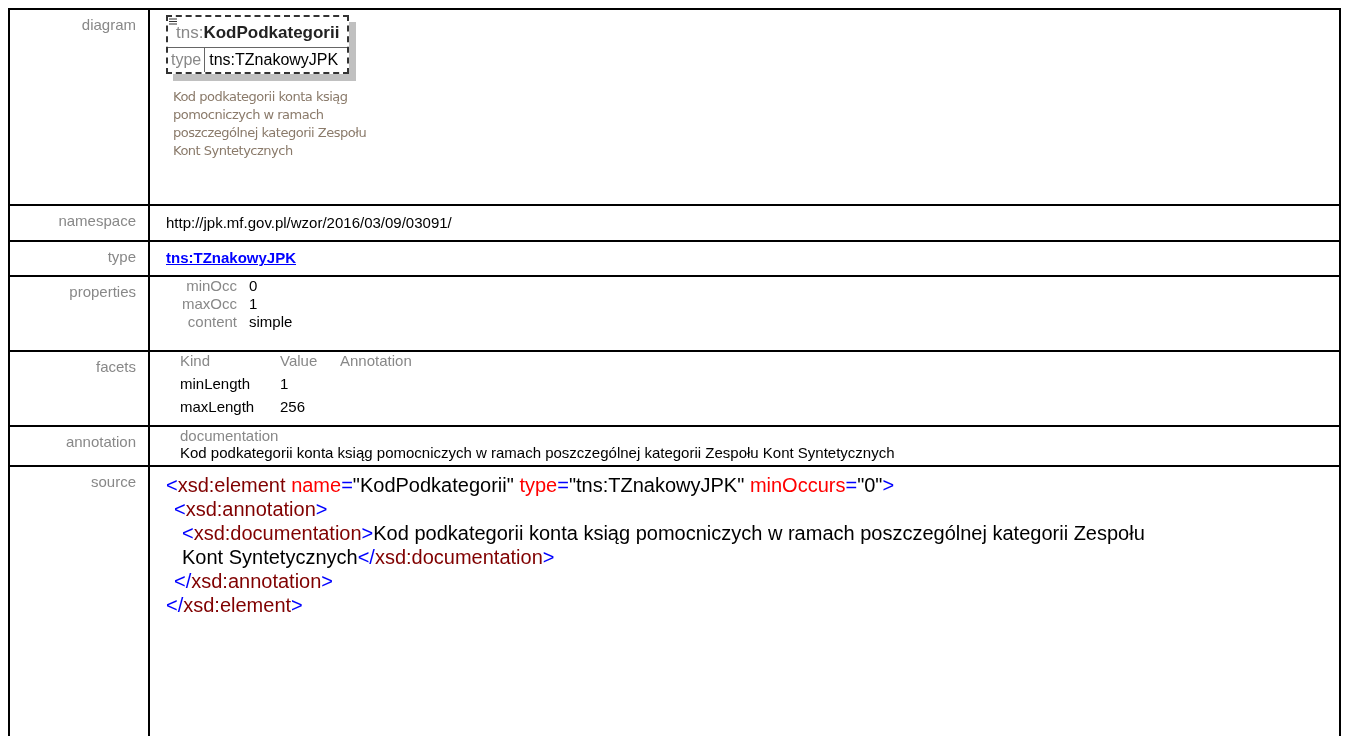 Image resolution: width=1349 pixels, height=736 pixels. Describe the element at coordinates (254, 304) in the screenshot. I see `property-value: 1` at that location.